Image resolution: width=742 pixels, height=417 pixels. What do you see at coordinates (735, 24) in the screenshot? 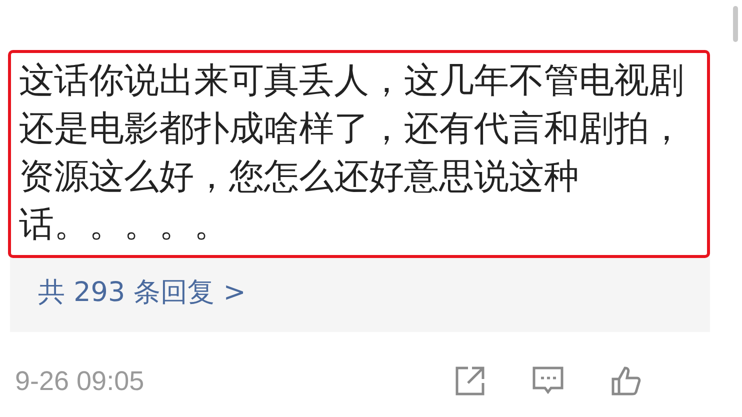
I see `scrollbar` at bounding box center [735, 24].